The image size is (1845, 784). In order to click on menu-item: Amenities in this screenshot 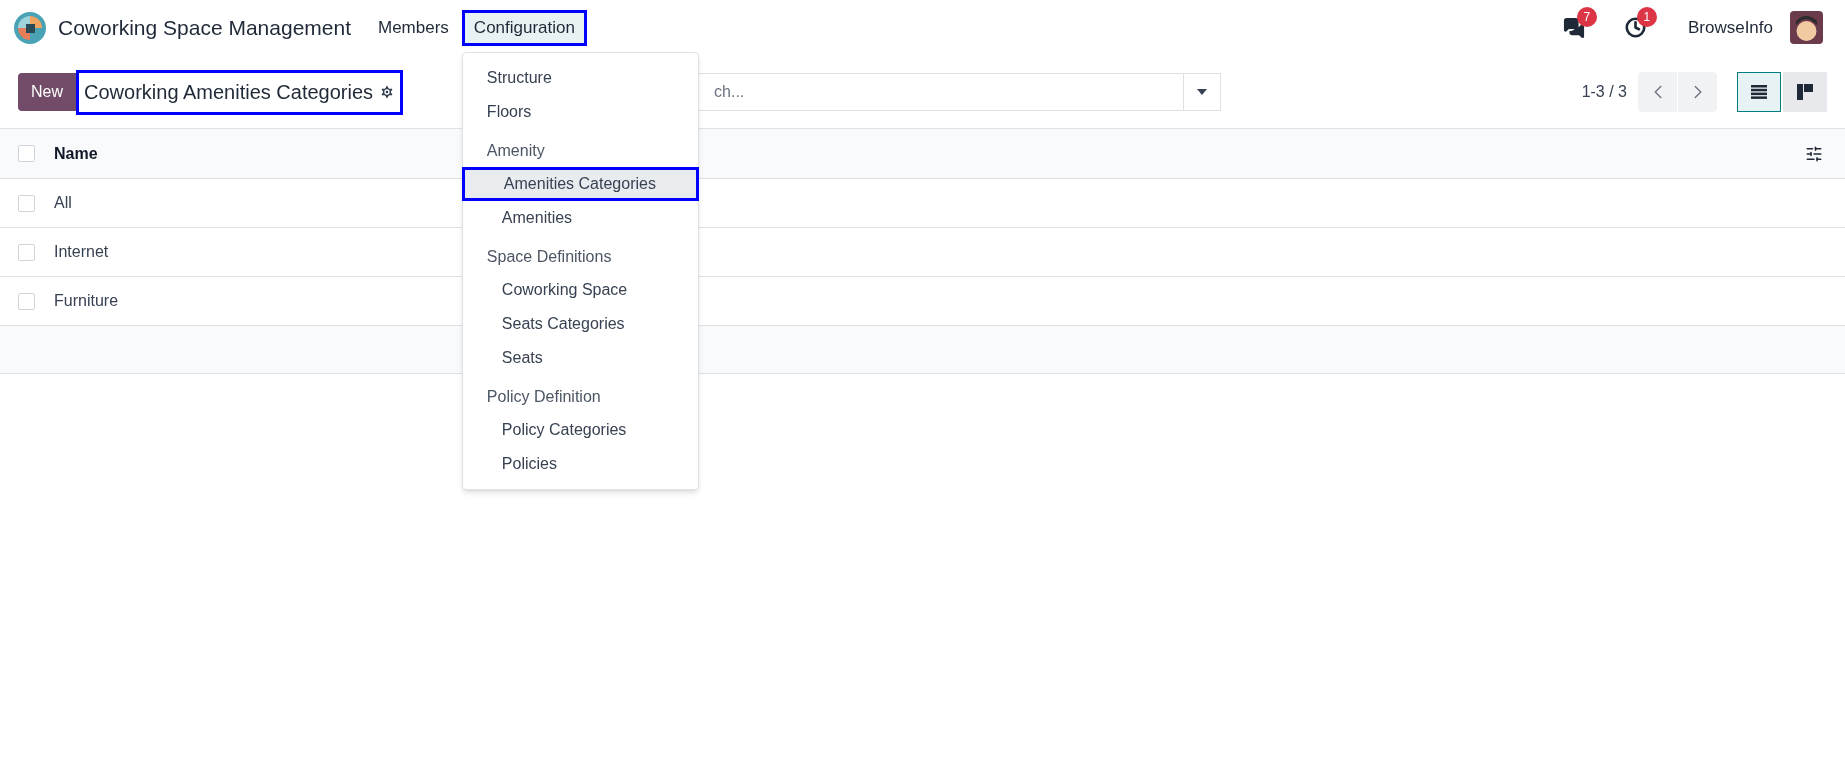, I will do `click(580, 217)`.